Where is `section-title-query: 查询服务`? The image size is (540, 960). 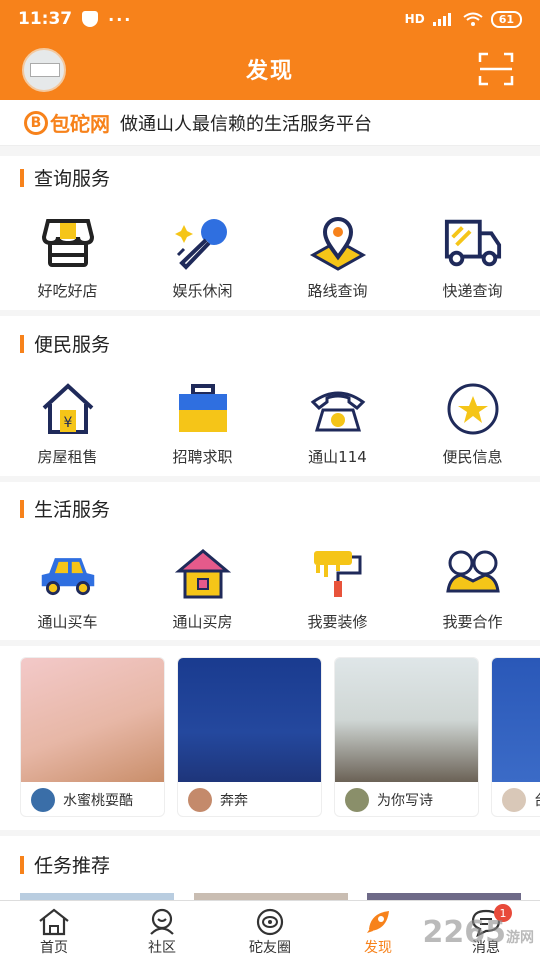 section-title-query: 查询服务 is located at coordinates (65, 177).